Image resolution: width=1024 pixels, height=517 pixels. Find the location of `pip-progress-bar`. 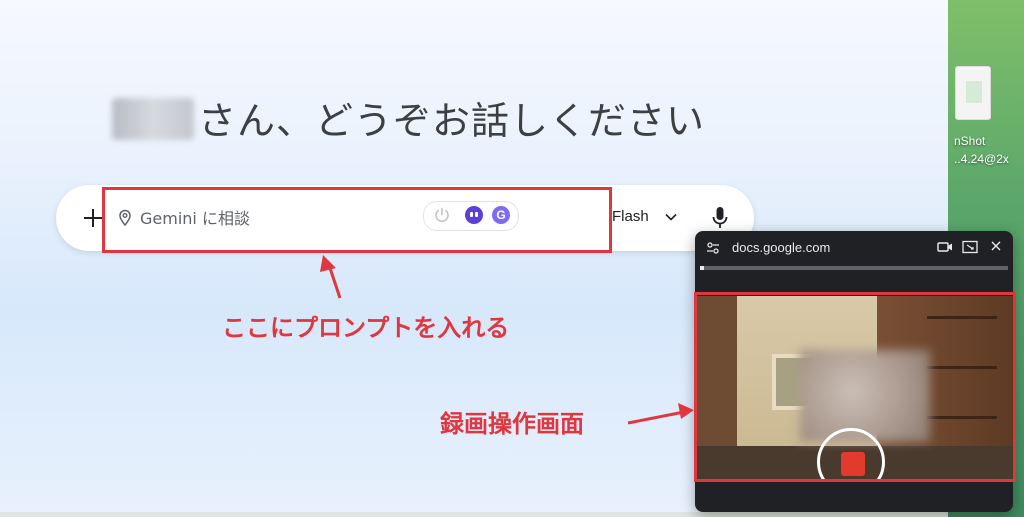

pip-progress-bar is located at coordinates (854, 268).